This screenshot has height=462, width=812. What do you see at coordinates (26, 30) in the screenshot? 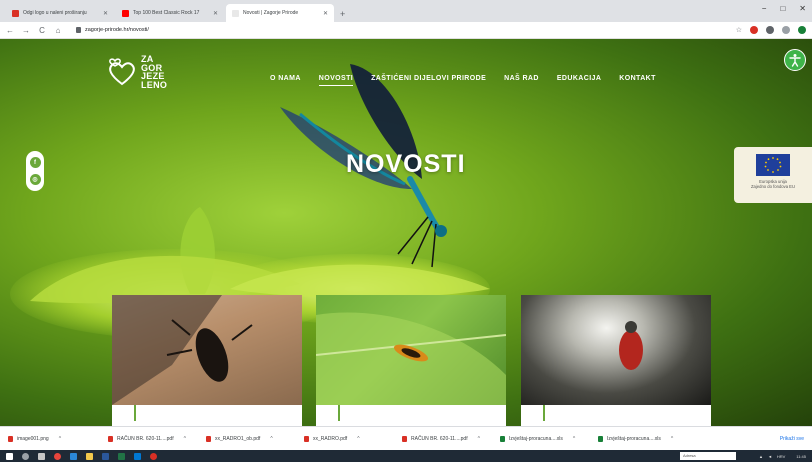
I see `forward-button: →` at bounding box center [26, 30].